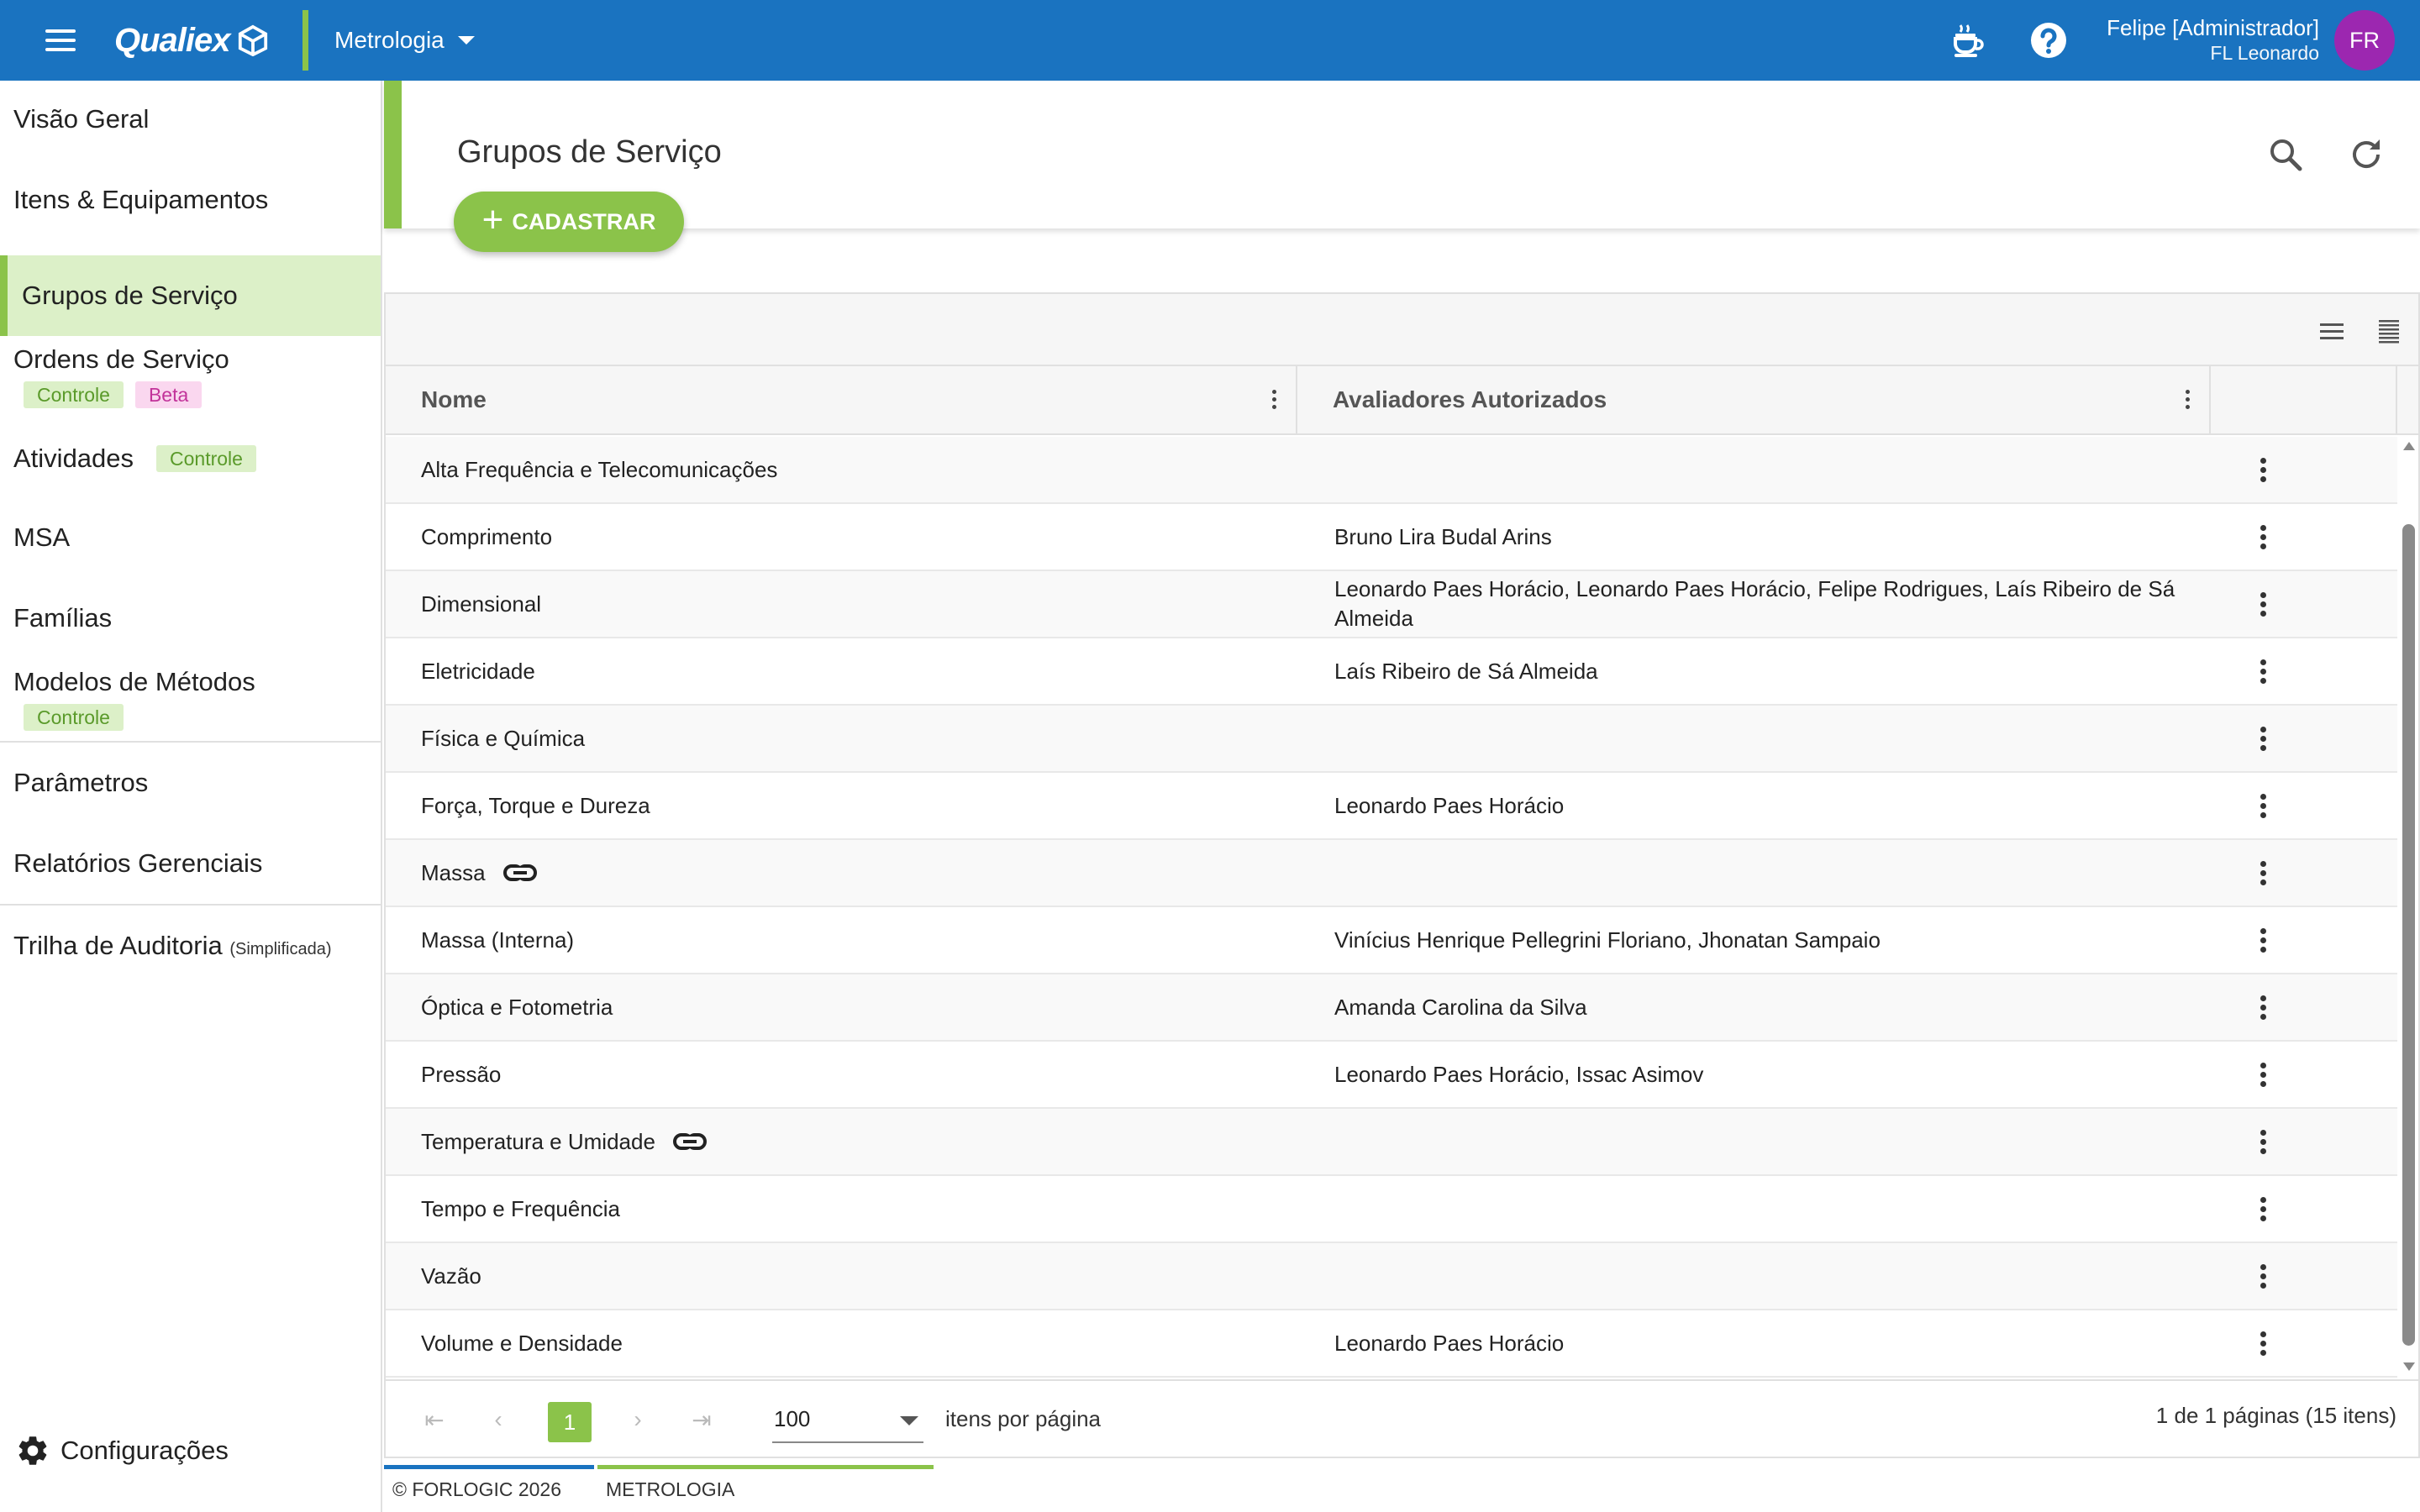  I want to click on vertical-scrollbar, so click(2408, 907).